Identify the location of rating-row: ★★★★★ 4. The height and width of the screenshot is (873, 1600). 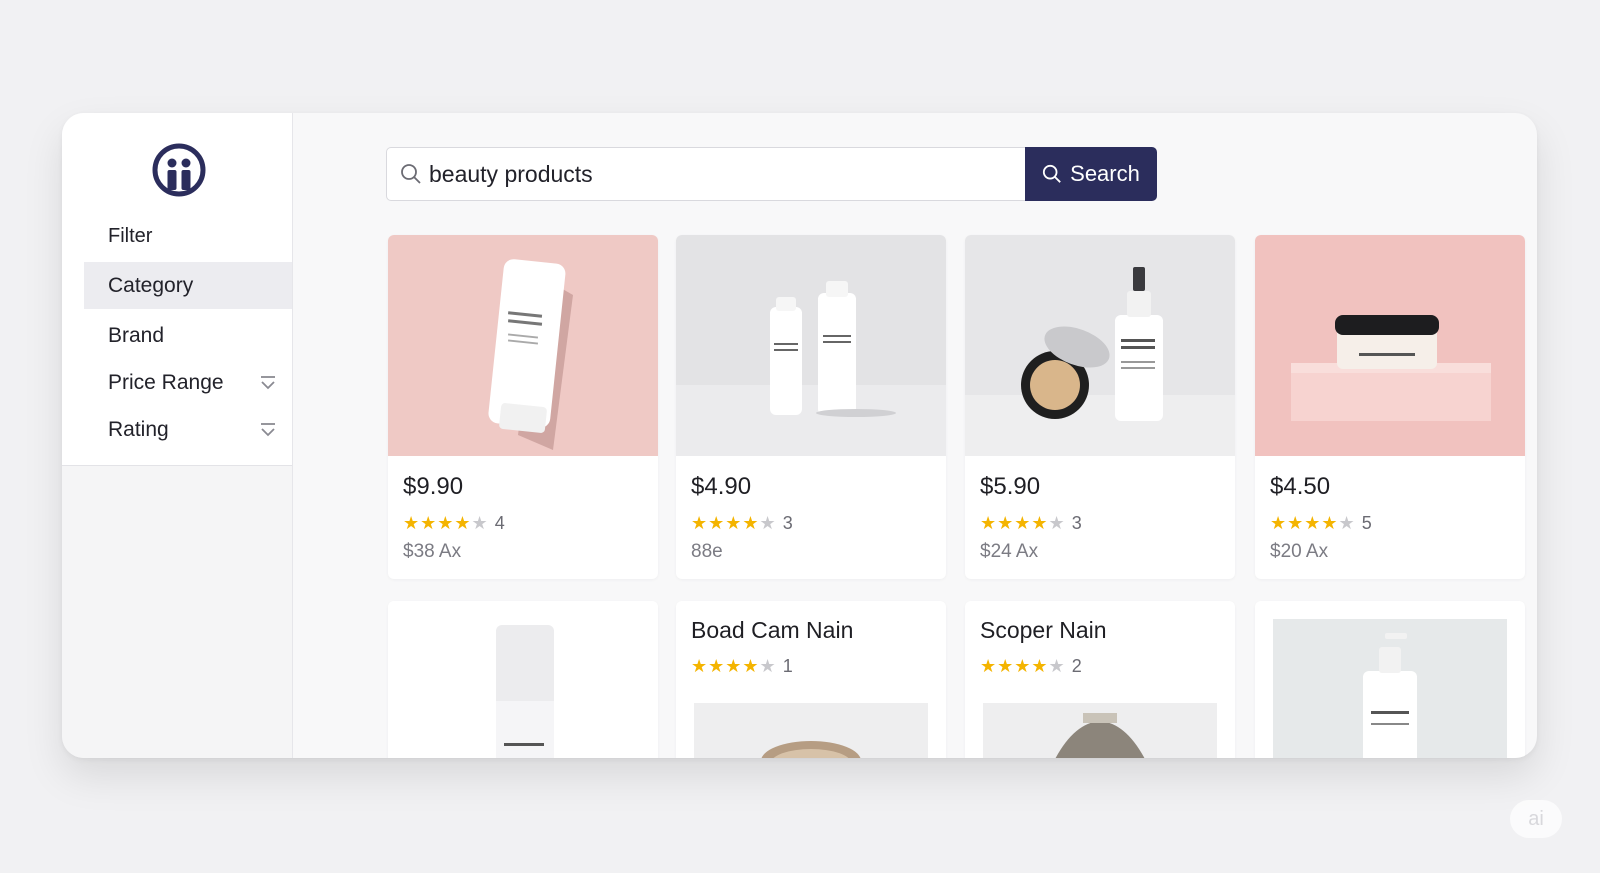
(454, 523).